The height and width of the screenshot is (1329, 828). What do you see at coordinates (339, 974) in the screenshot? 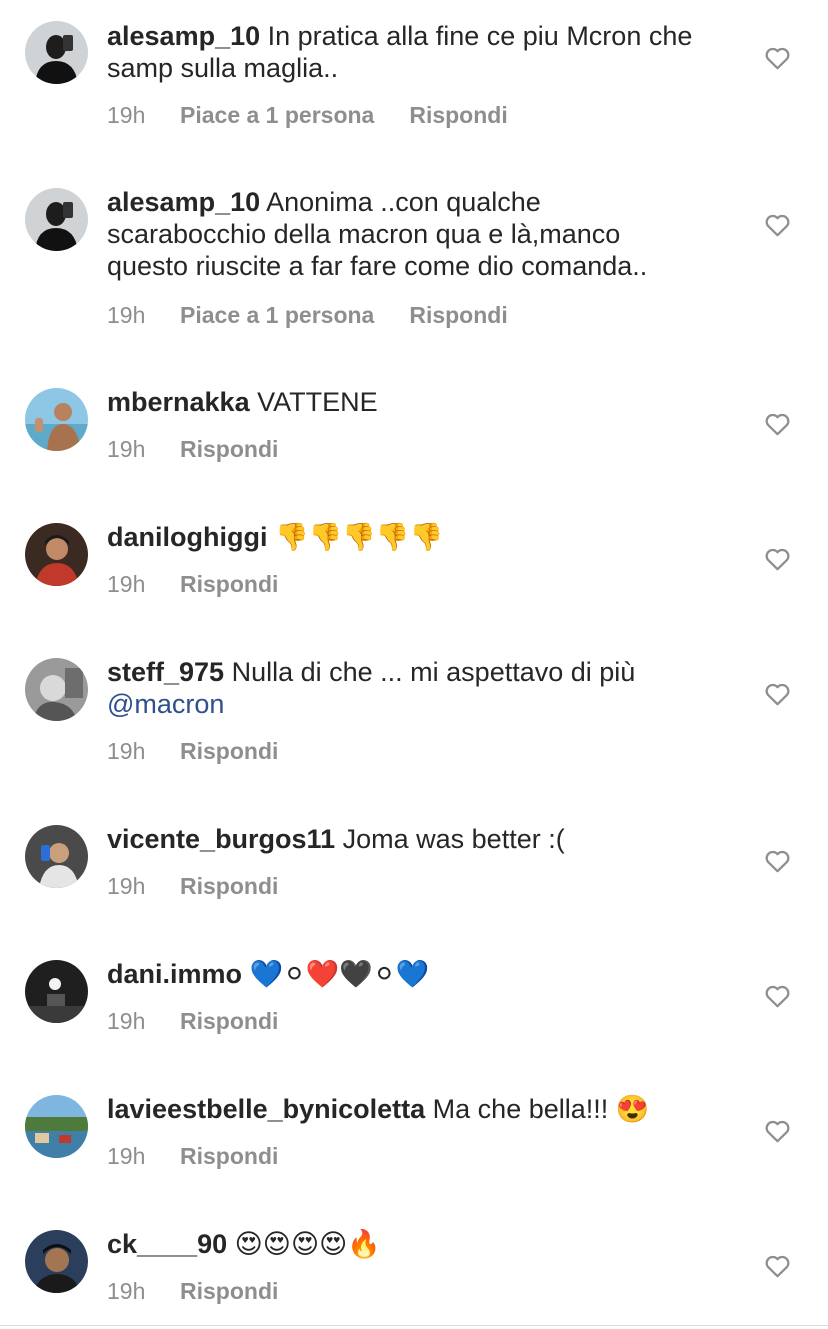
I see `comment-body: 💙⚪❤️🖤⚪💙` at bounding box center [339, 974].